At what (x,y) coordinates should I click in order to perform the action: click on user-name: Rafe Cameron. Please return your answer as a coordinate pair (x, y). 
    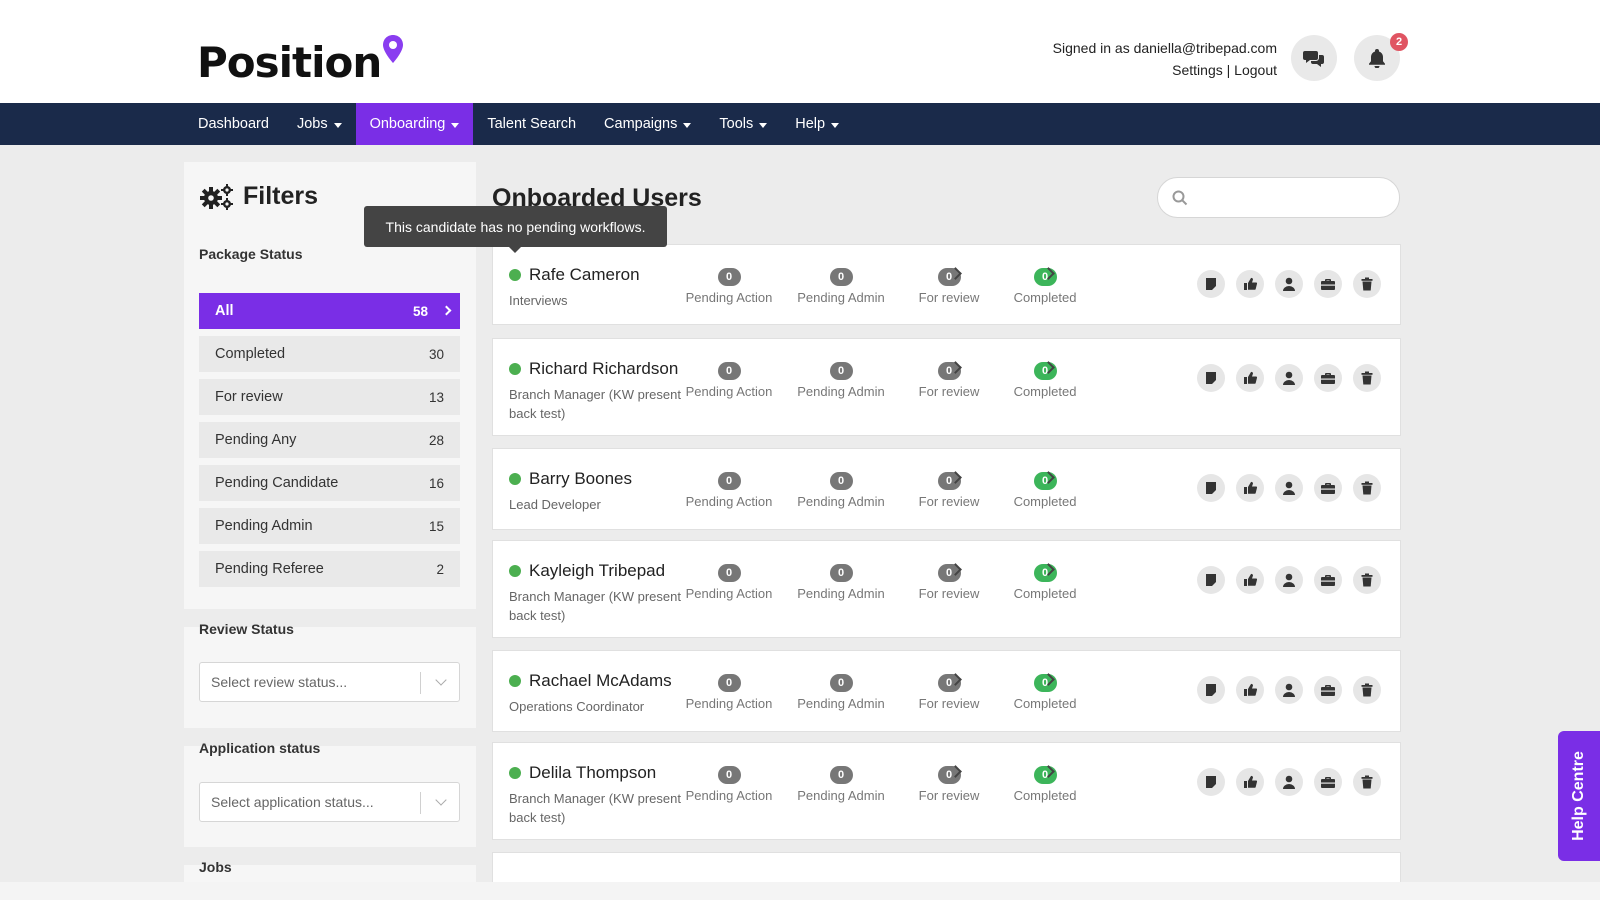
    Looking at the image, I should click on (574, 275).